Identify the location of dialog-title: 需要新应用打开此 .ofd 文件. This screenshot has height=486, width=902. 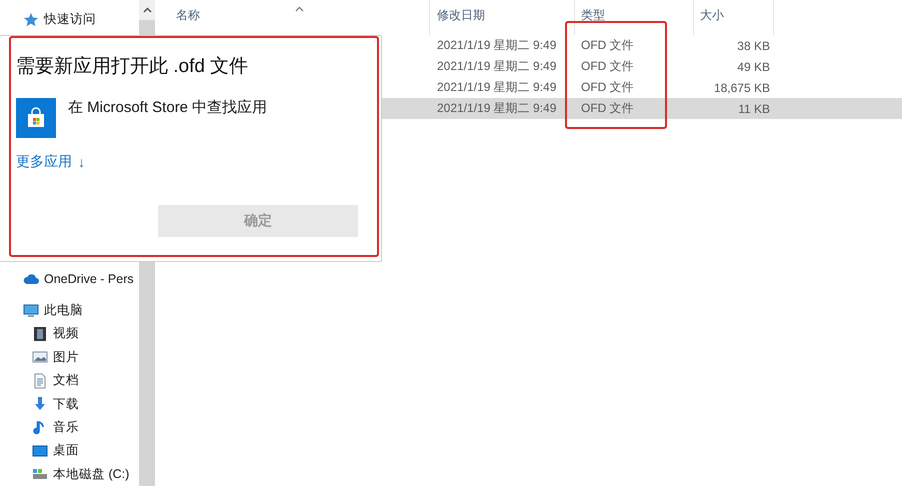
(133, 67).